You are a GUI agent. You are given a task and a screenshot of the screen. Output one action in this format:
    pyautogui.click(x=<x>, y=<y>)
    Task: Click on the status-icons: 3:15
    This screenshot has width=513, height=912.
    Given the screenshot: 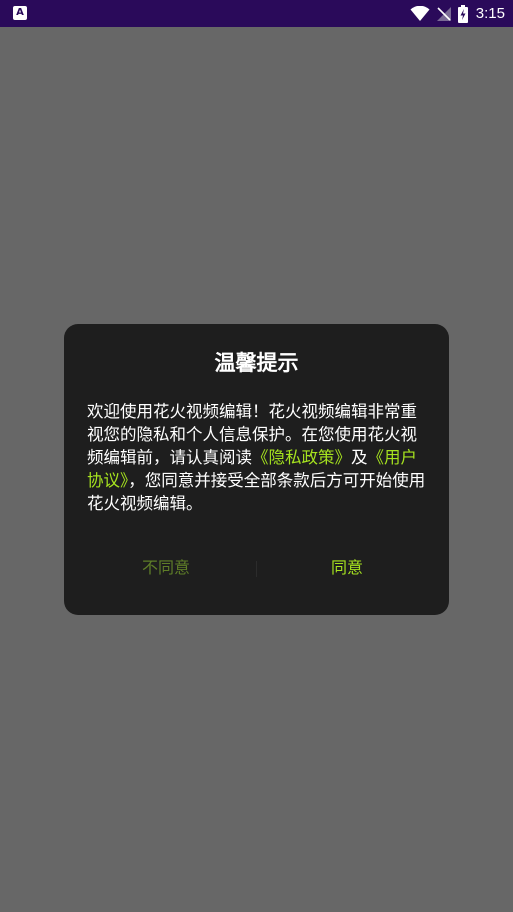 What is the action you would take?
    pyautogui.click(x=457, y=13)
    